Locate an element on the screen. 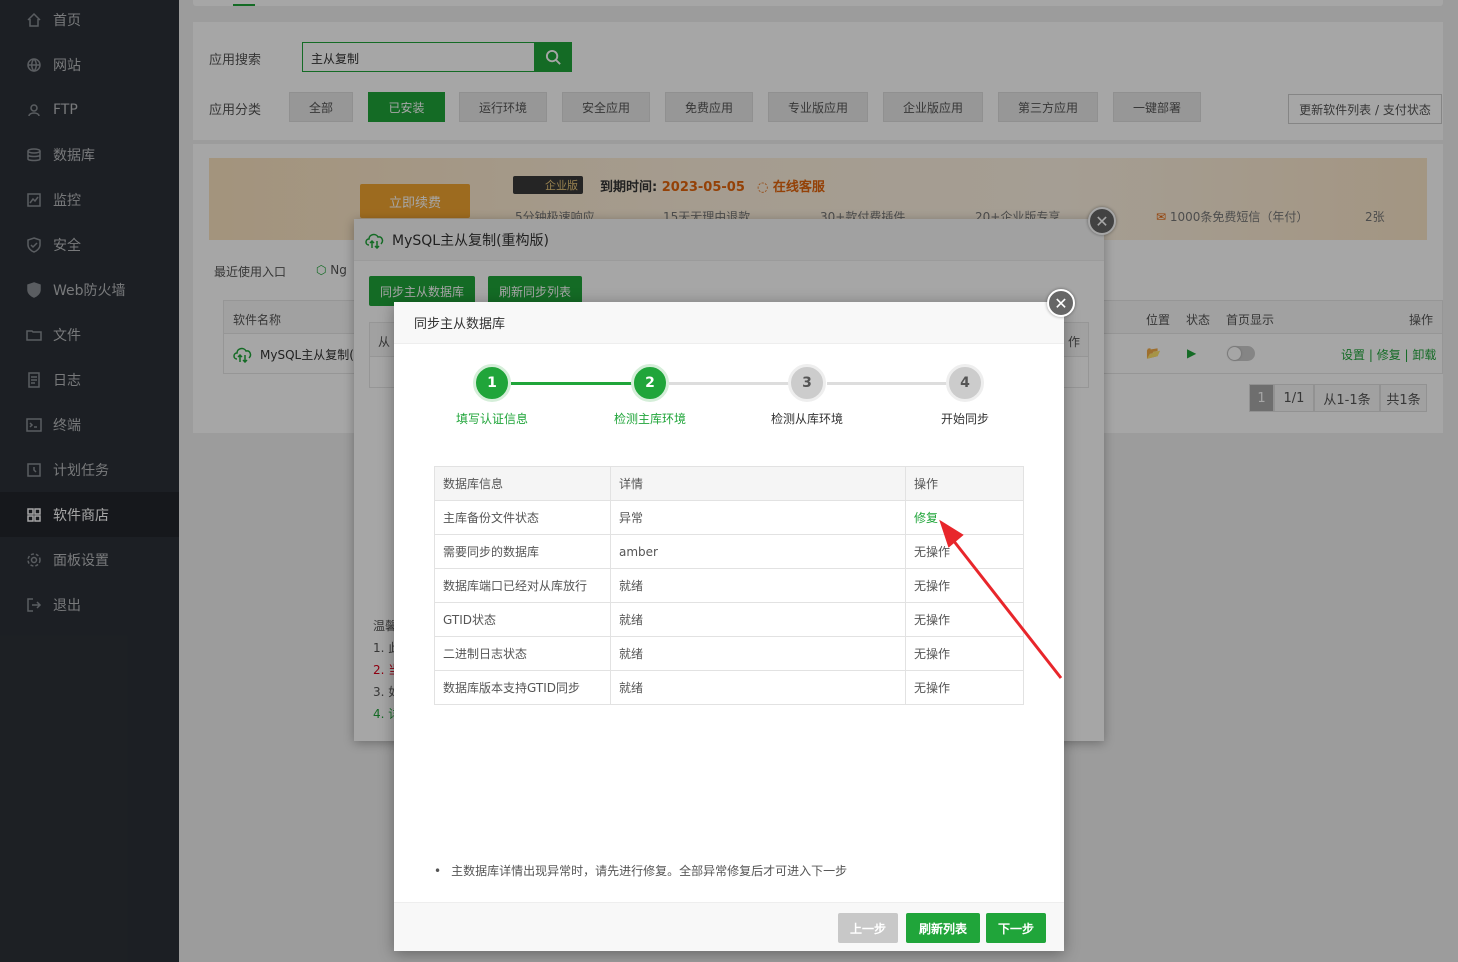  recent-item: ⬡ Ng is located at coordinates (331, 270).